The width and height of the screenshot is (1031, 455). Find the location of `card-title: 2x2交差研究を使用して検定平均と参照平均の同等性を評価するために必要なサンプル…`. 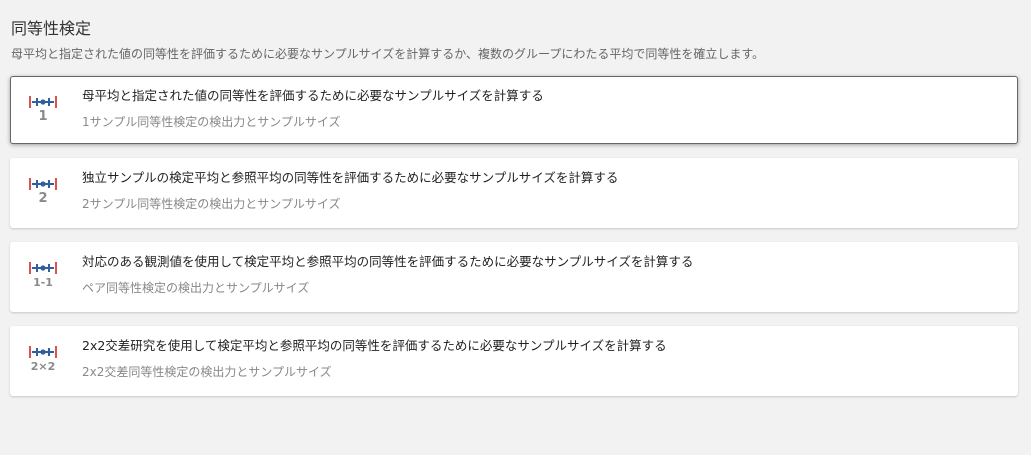

card-title: 2x2交差研究を使用して検定平均と参照平均の同等性を評価するために必要なサンプル… is located at coordinates (374, 345).